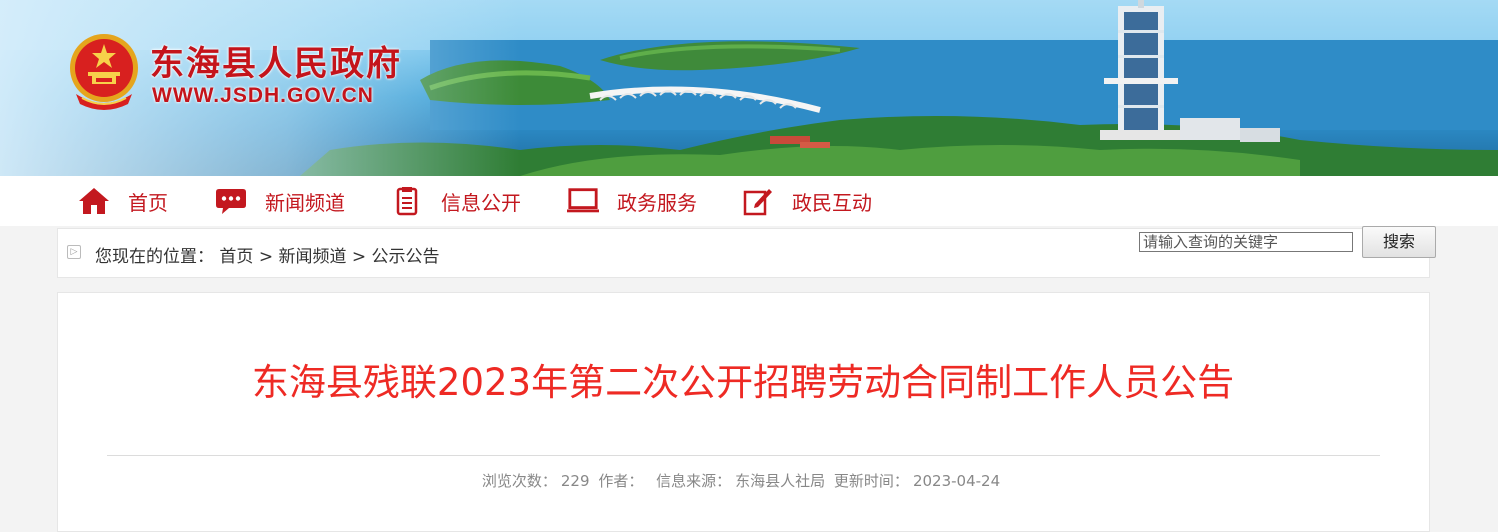 Image resolution: width=1498 pixels, height=532 pixels. I want to click on search-button: 搜索, so click(1399, 242).